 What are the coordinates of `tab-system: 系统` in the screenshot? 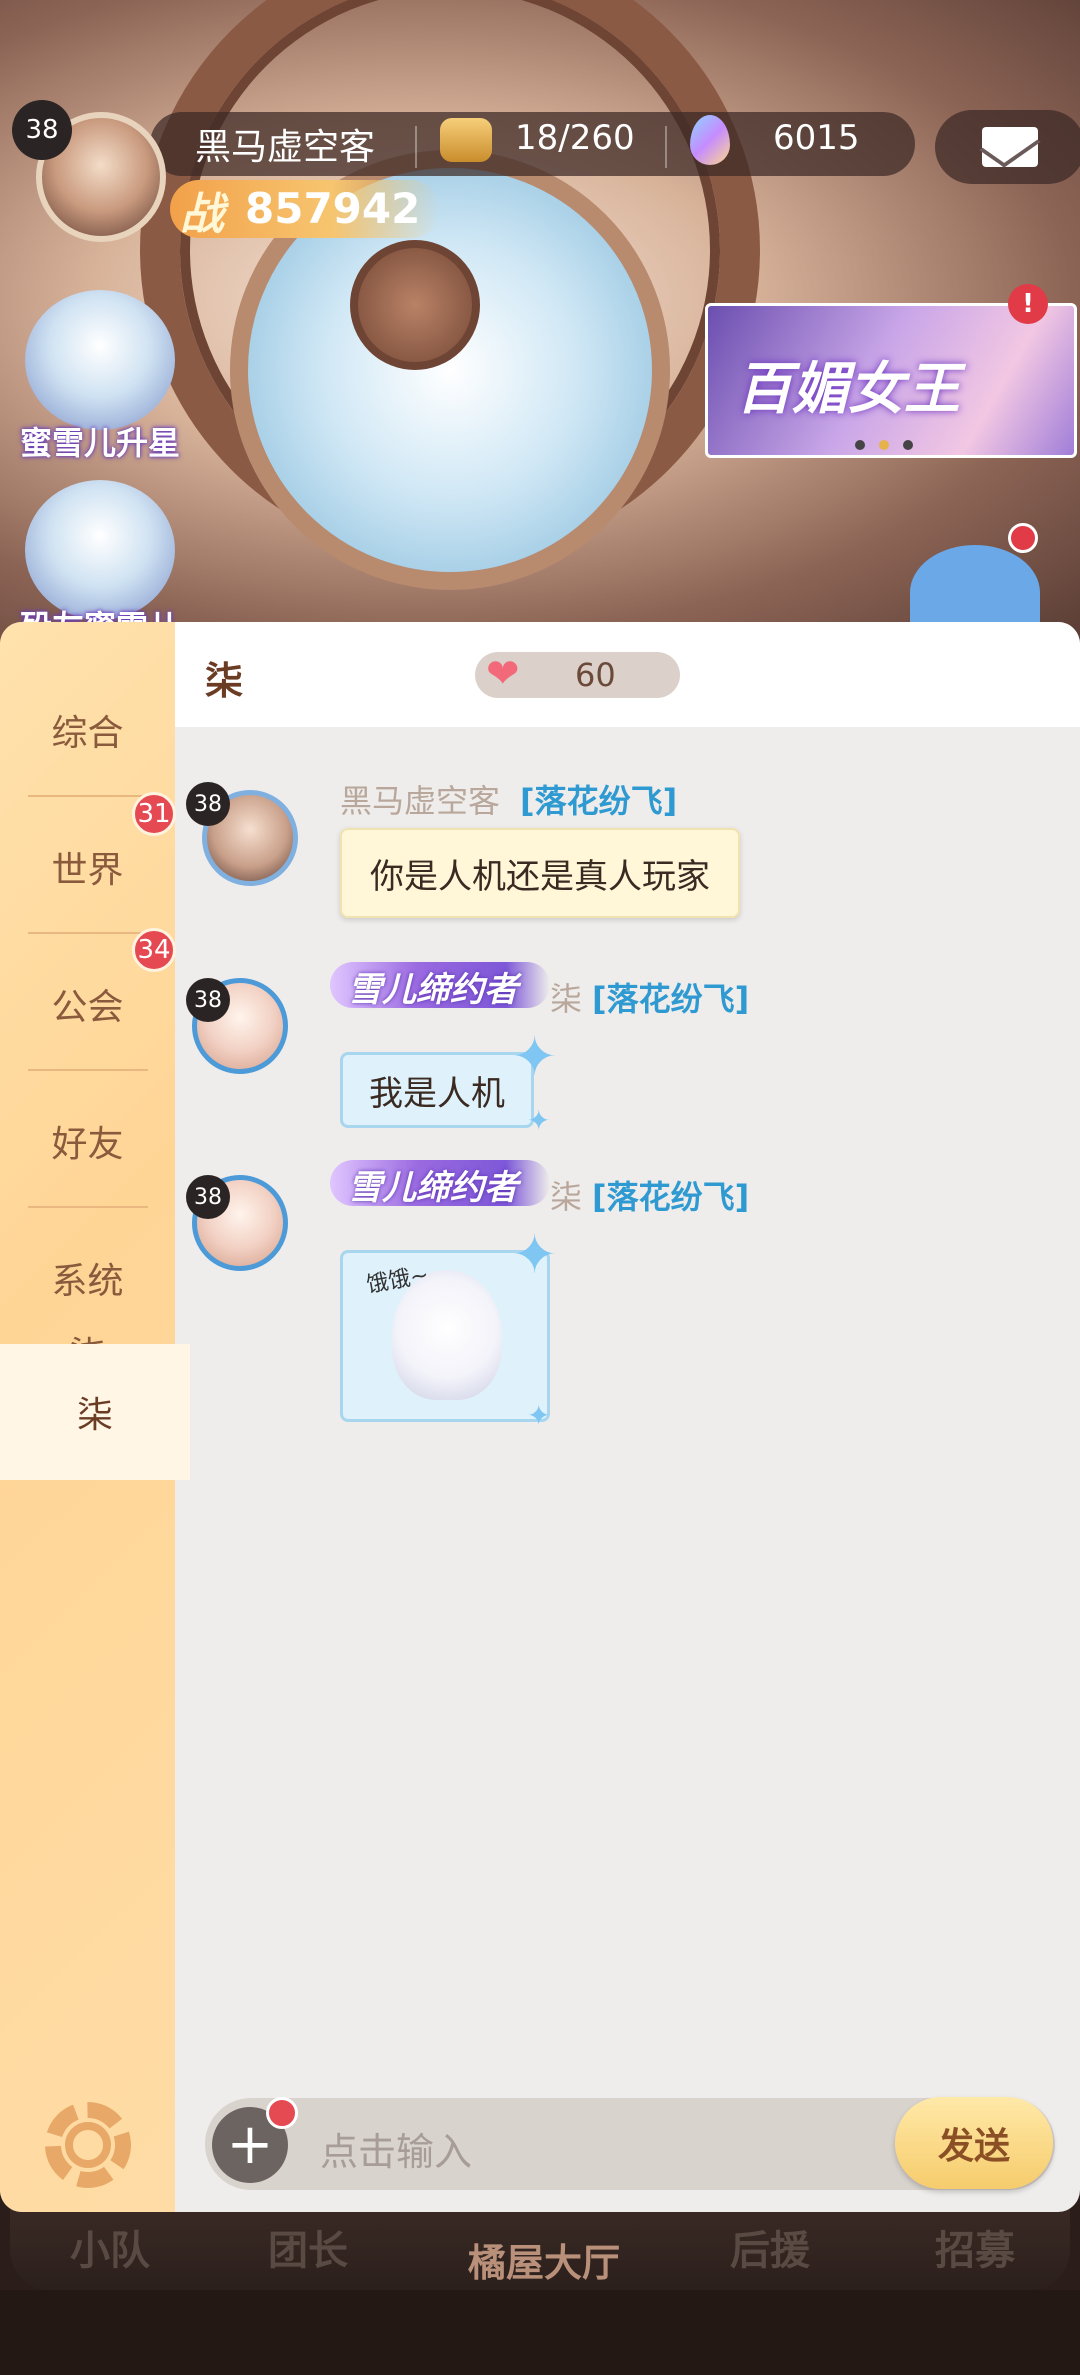 It's located at (87, 1278).